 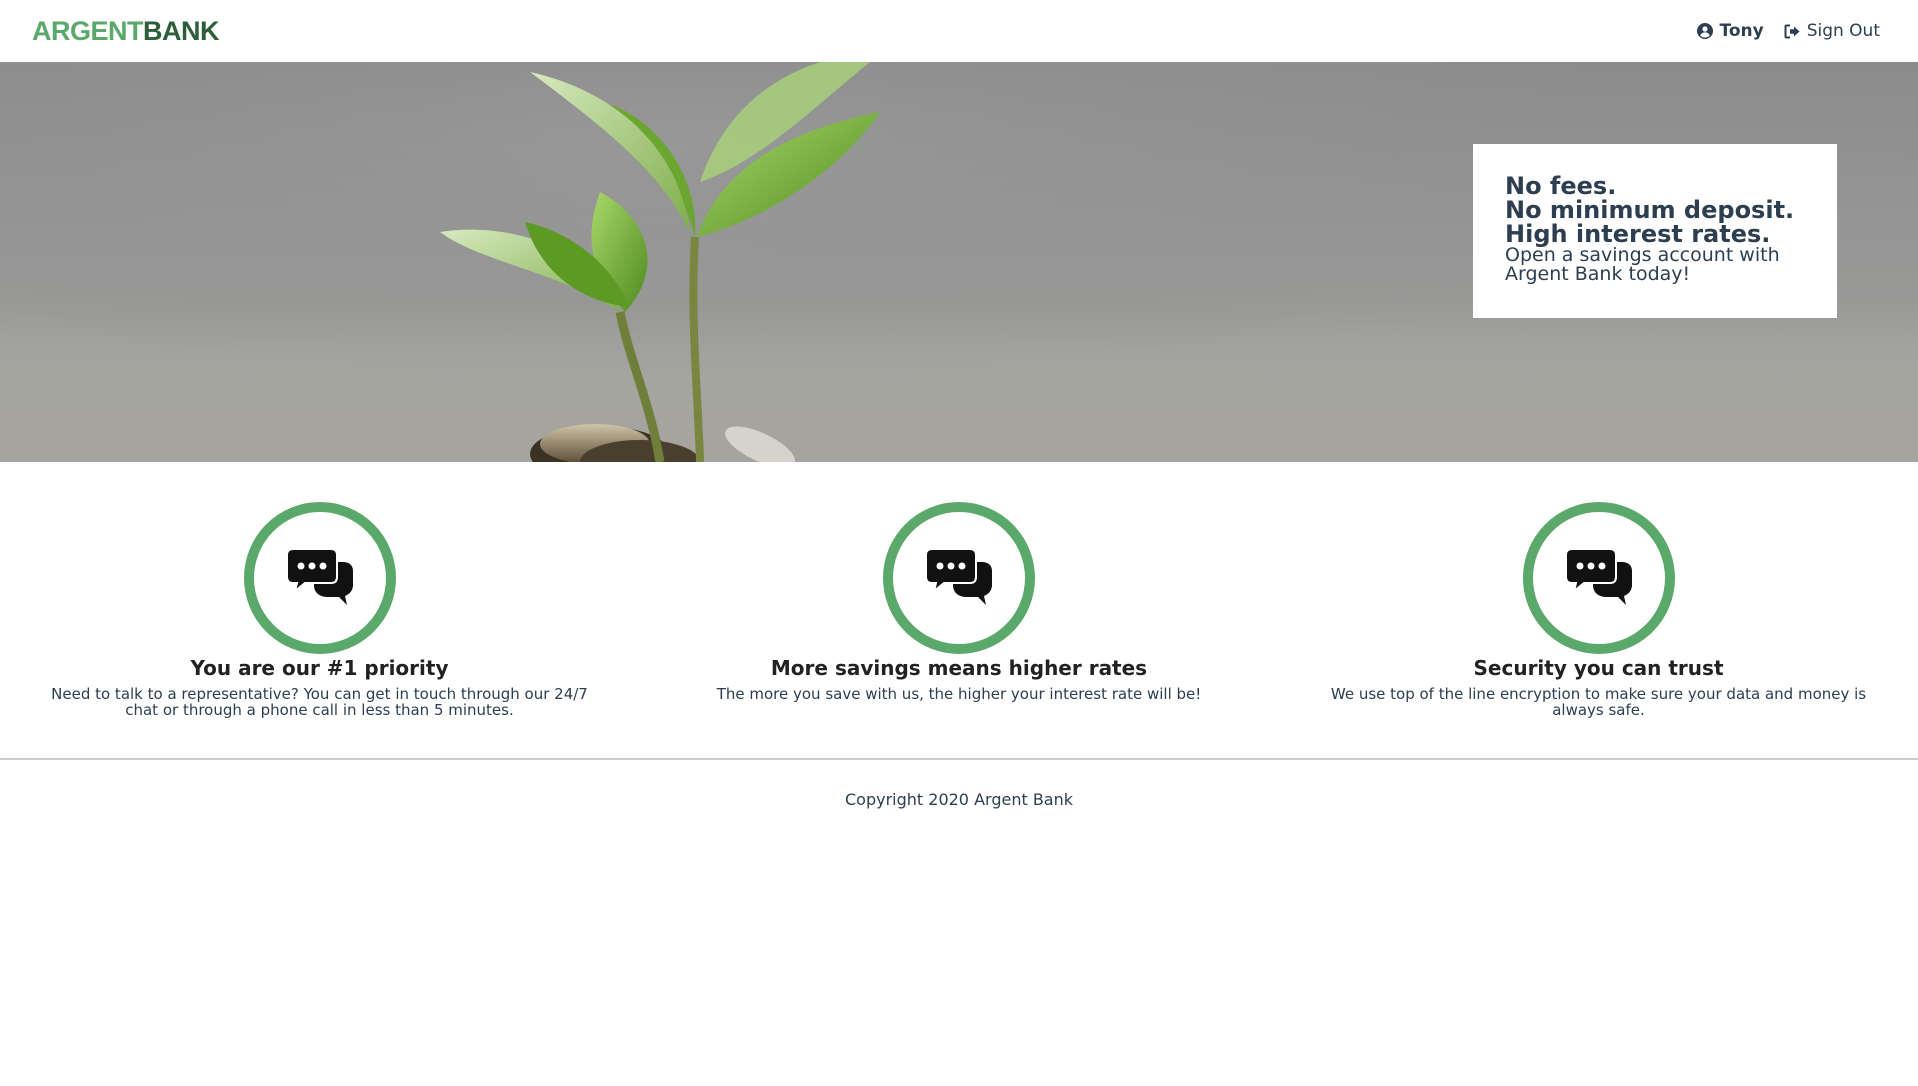 I want to click on sign-out-label: Sign Out, so click(x=1843, y=31).